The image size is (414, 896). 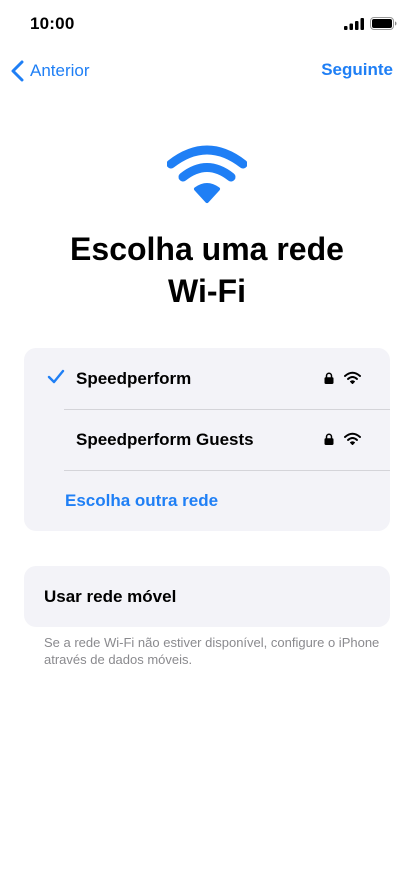 I want to click on checkmark-icon, so click(x=56, y=376).